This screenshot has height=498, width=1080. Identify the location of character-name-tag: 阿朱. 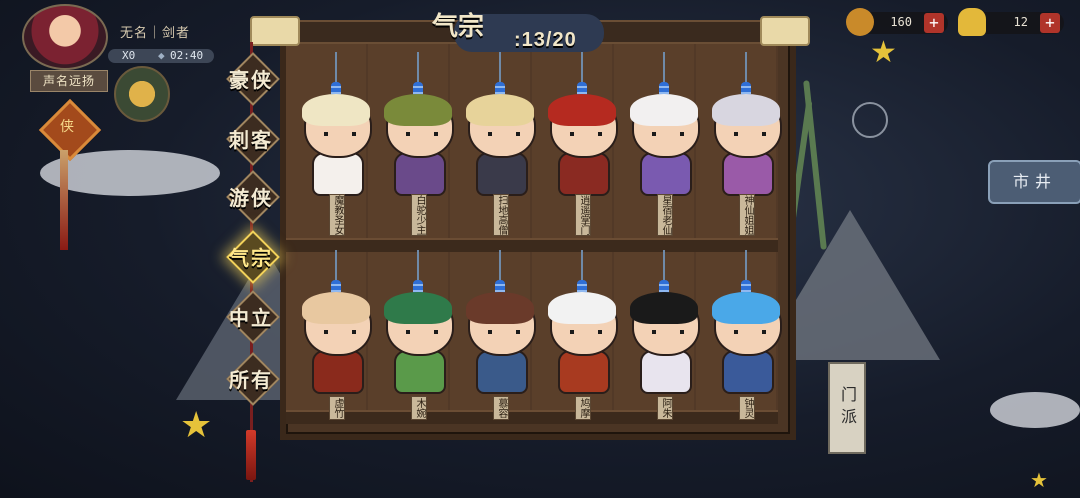
(665, 408).